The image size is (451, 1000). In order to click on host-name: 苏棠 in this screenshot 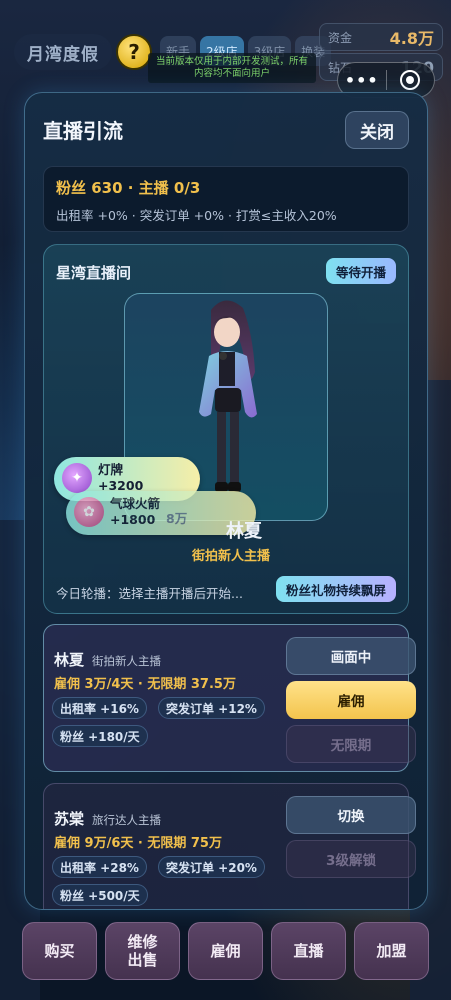, I will do `click(69, 819)`.